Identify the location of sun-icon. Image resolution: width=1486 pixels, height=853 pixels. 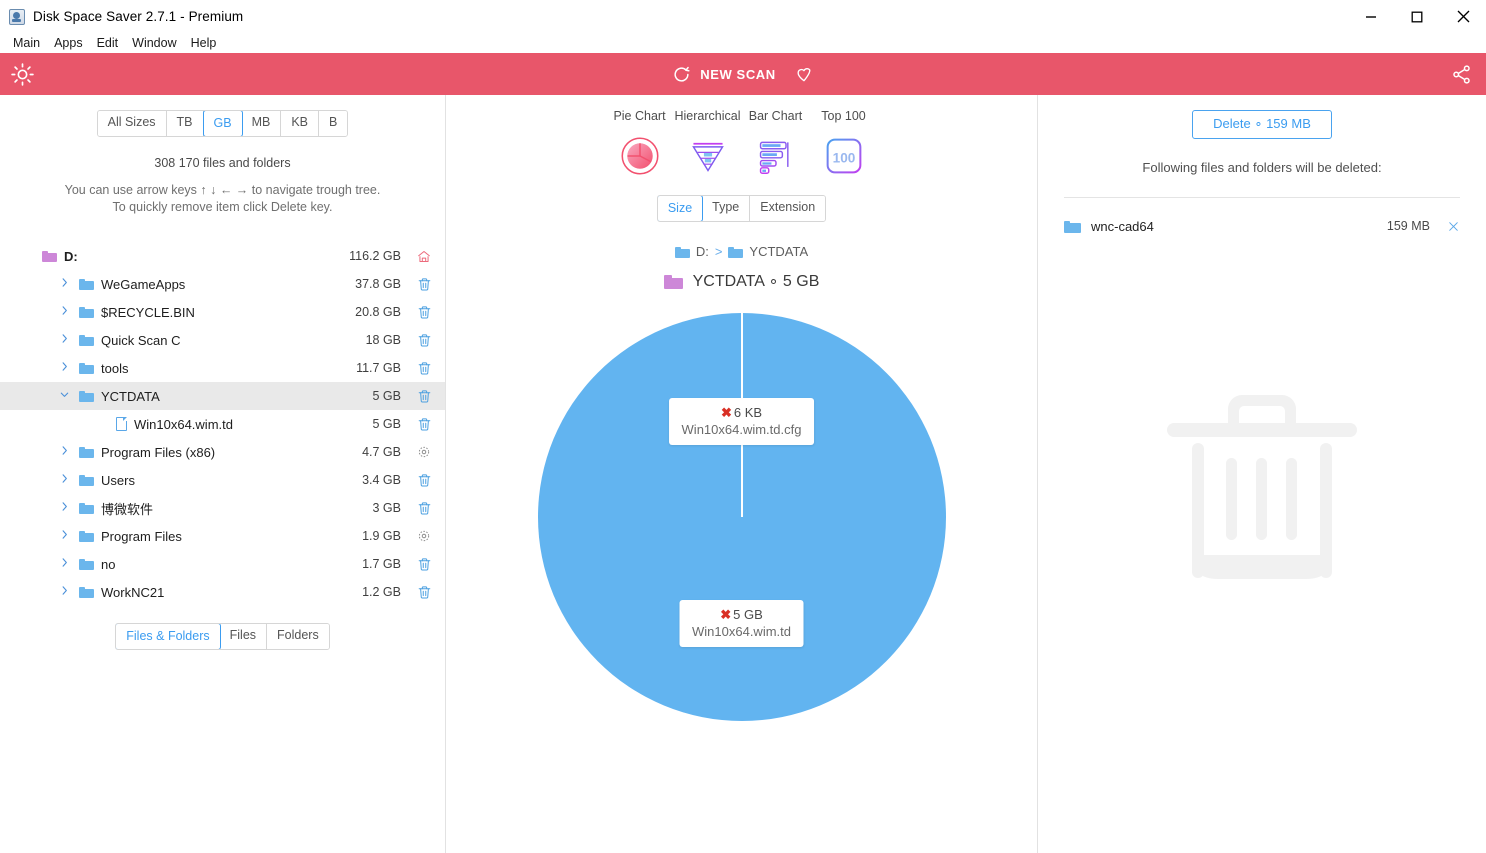
(22, 74).